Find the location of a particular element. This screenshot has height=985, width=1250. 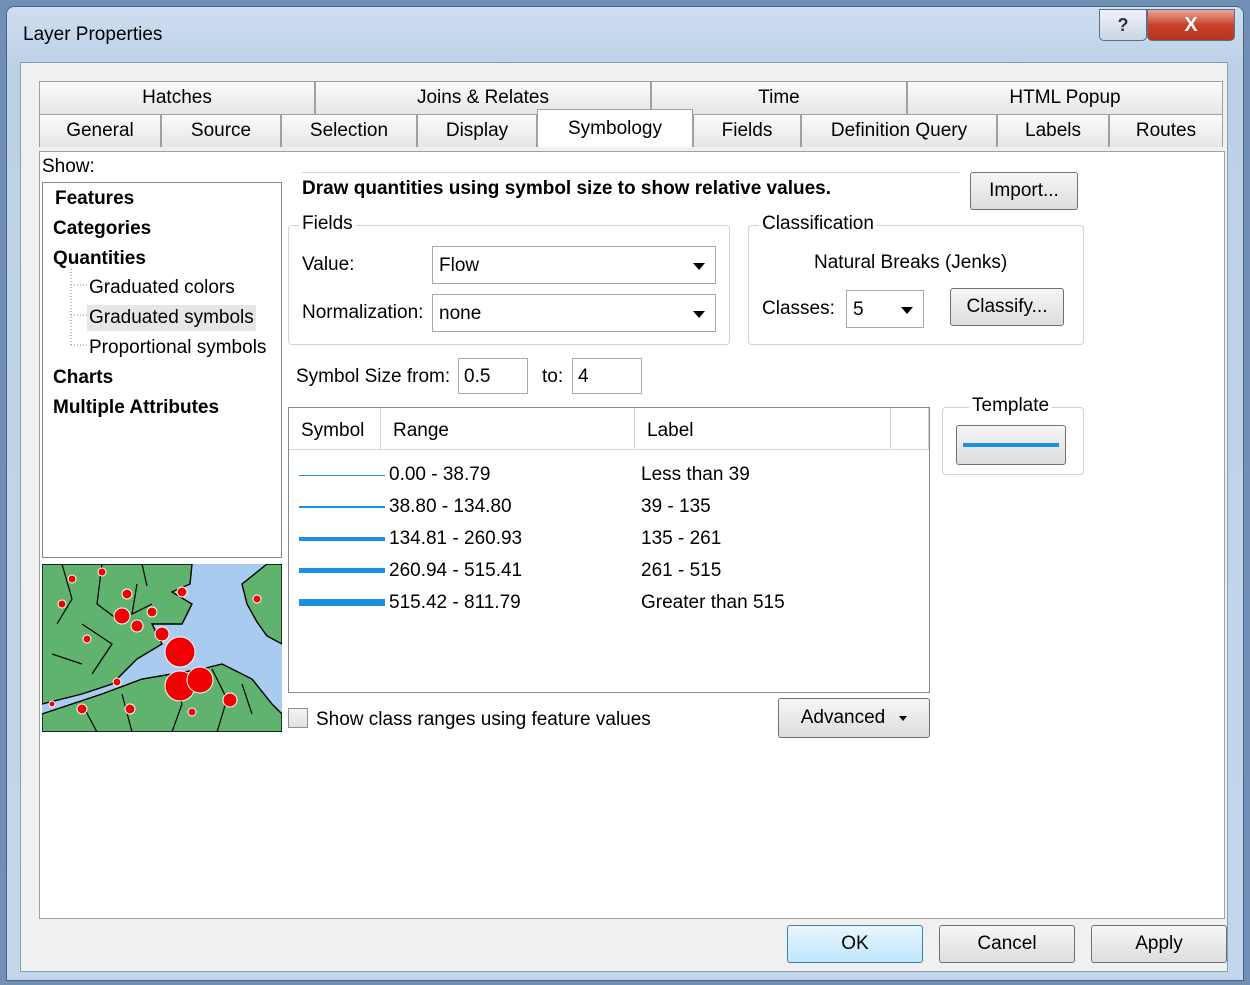

normalization-dropdown: none is located at coordinates (574, 313).